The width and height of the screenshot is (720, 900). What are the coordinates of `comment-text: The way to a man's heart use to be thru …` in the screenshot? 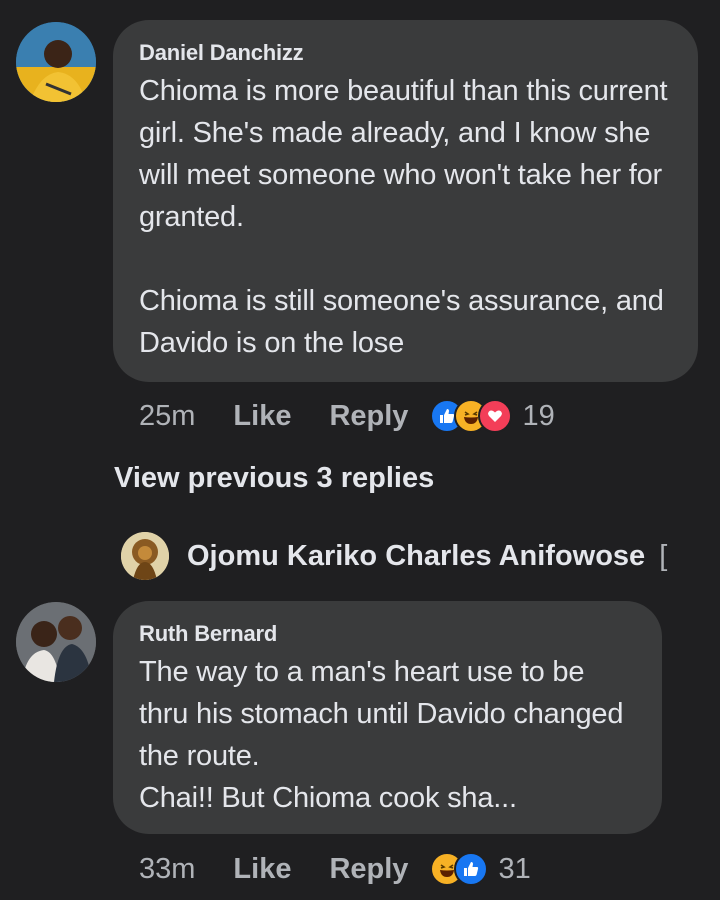 It's located at (381, 735).